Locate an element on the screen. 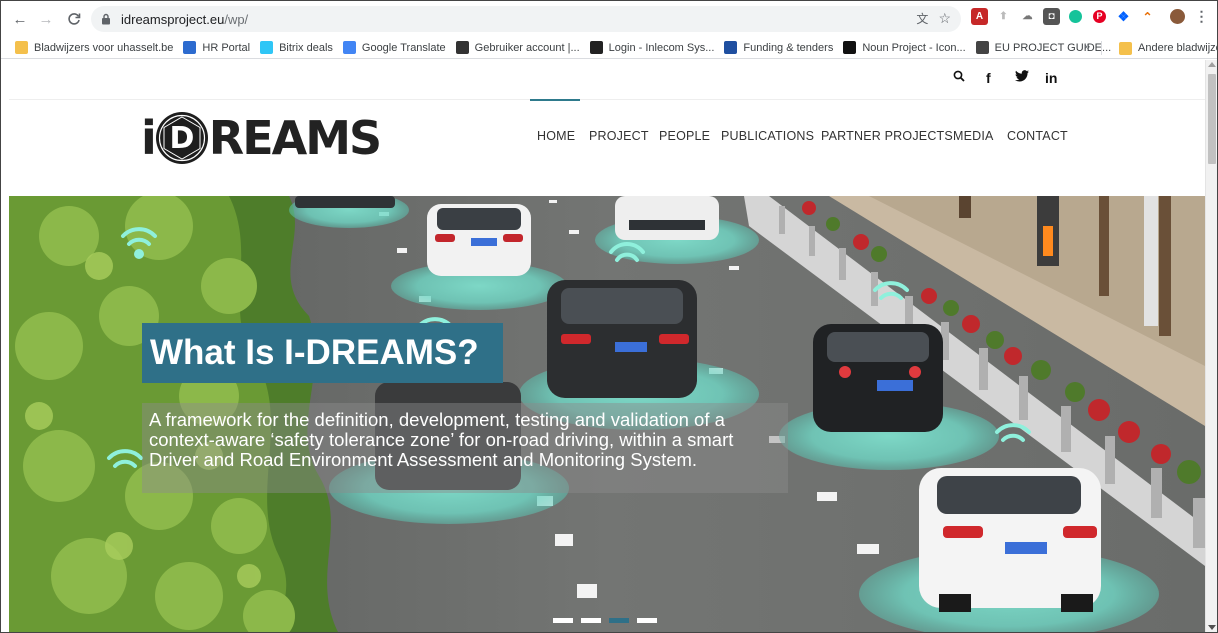 This screenshot has height=633, width=1218. pdf-extension-icon: A is located at coordinates (979, 16).